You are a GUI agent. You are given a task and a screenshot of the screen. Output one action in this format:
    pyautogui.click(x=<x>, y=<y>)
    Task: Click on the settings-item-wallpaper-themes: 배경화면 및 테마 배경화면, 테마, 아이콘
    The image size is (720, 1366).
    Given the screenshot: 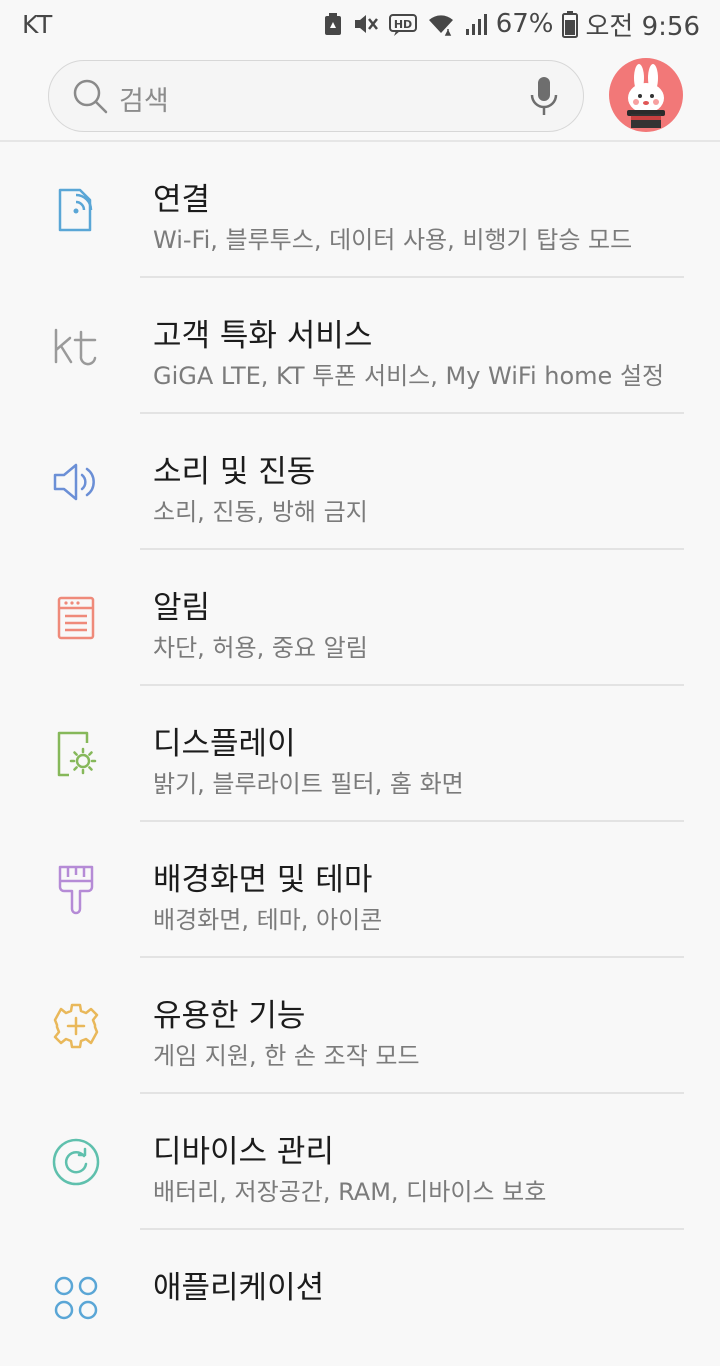 What is the action you would take?
    pyautogui.click(x=360, y=890)
    